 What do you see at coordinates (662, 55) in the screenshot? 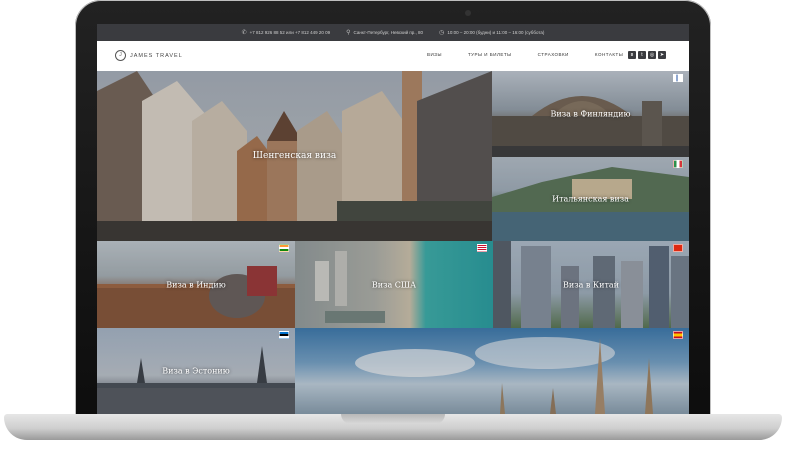
I see `telegram-icon: ➤` at bounding box center [662, 55].